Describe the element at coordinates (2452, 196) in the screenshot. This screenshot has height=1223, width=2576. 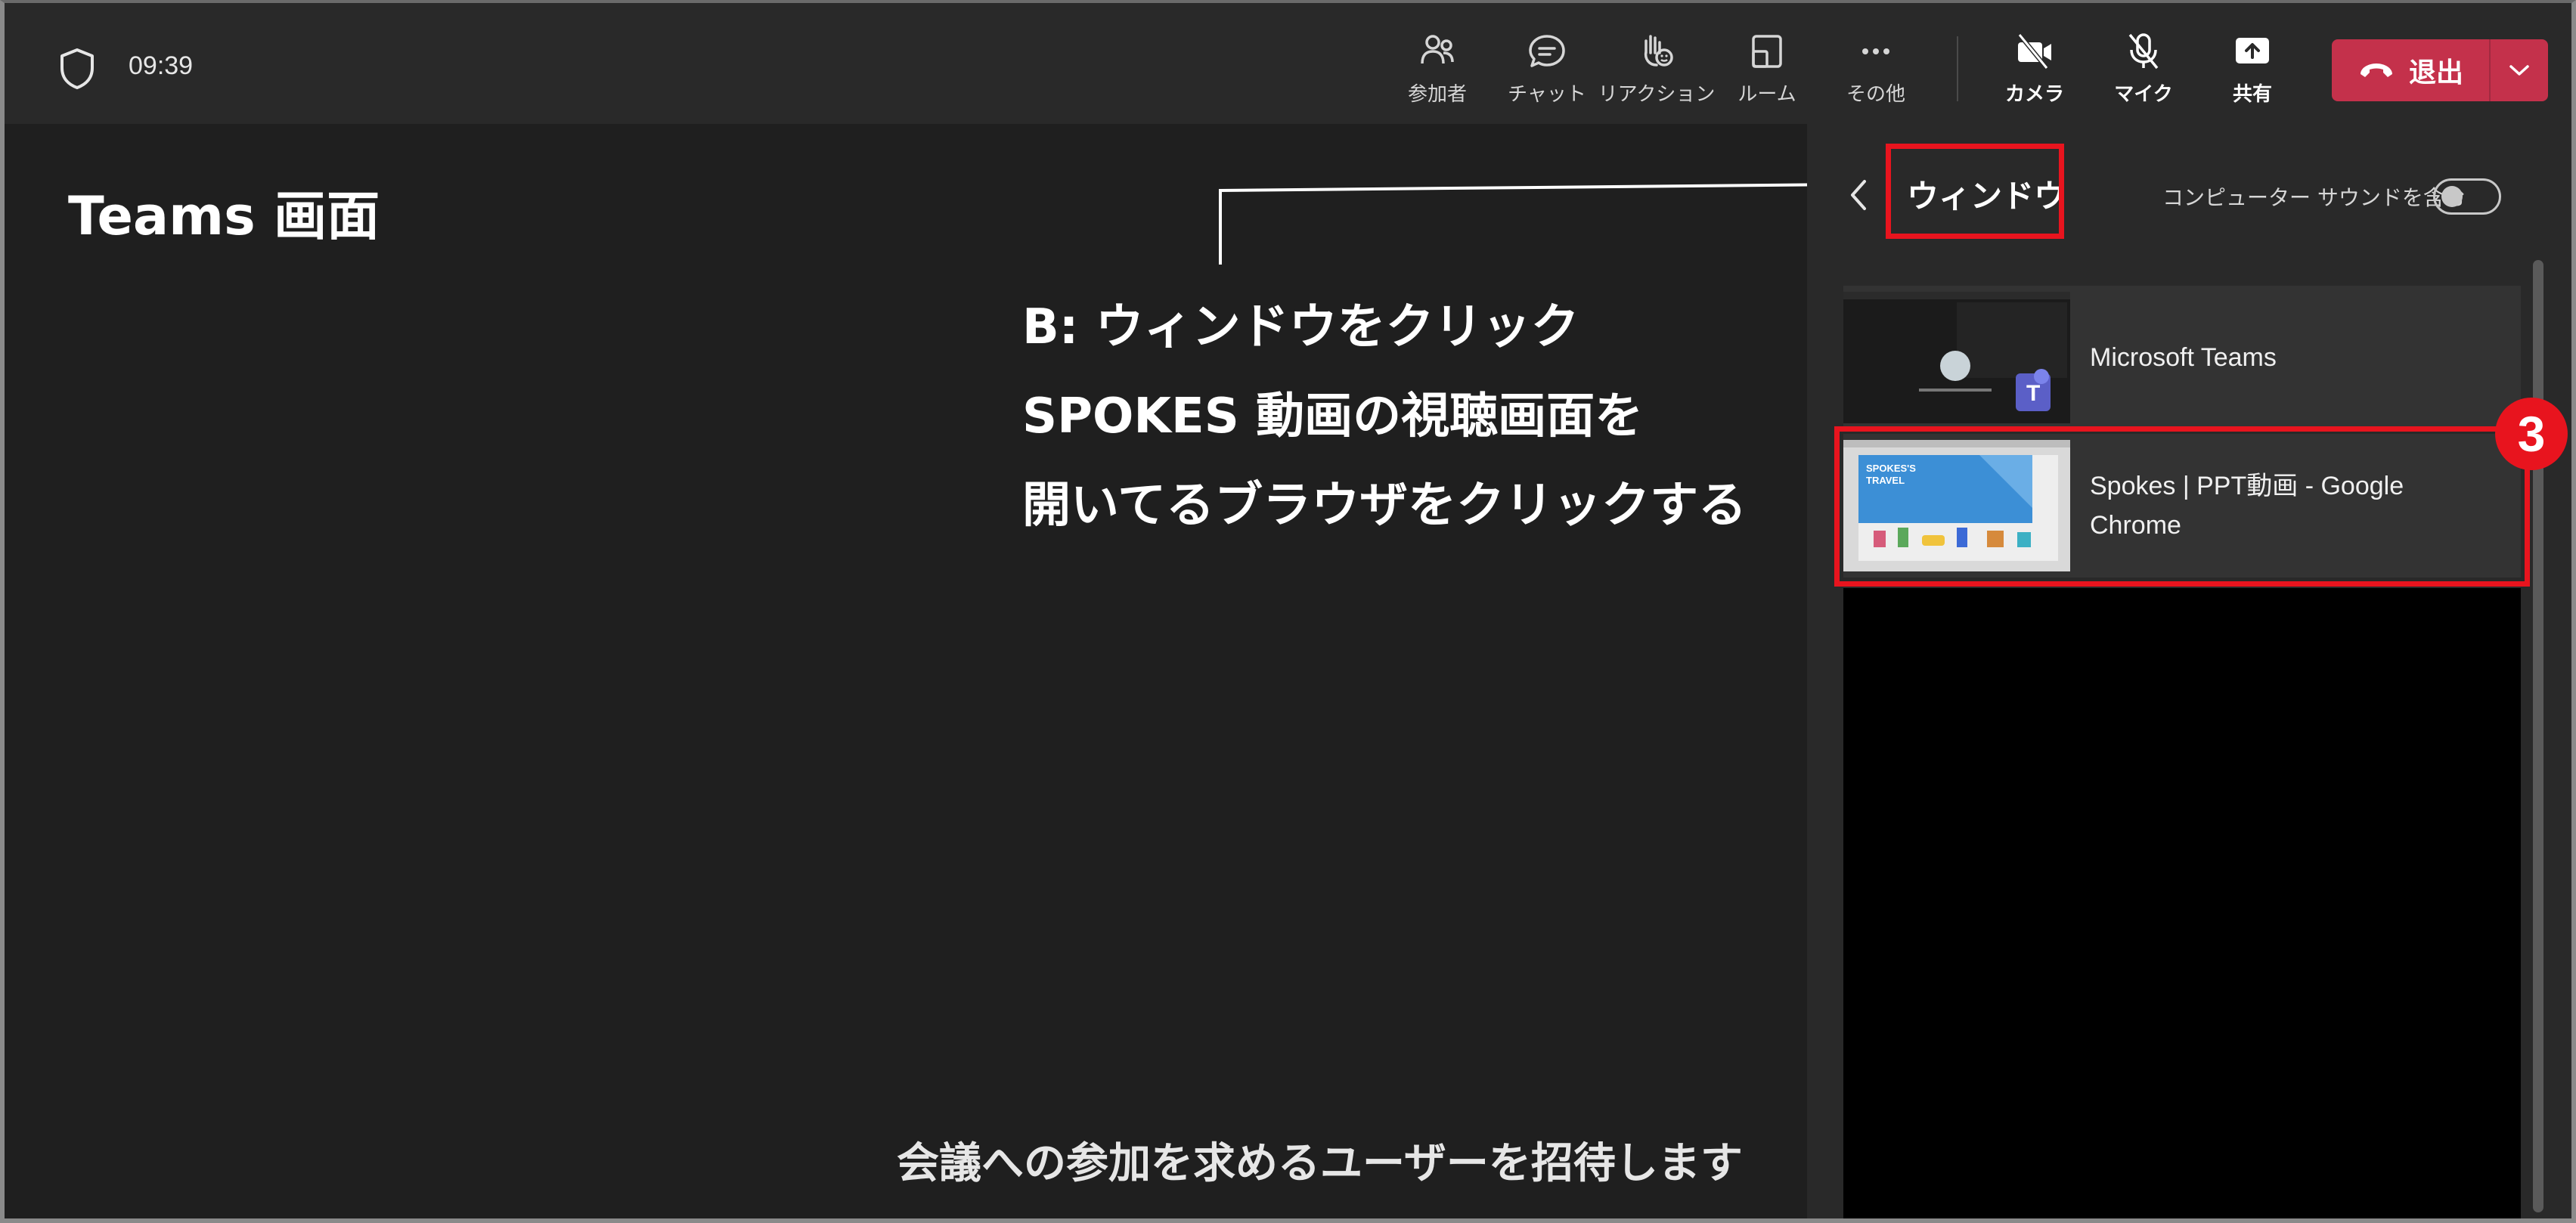
I see `toggle-knob` at that location.